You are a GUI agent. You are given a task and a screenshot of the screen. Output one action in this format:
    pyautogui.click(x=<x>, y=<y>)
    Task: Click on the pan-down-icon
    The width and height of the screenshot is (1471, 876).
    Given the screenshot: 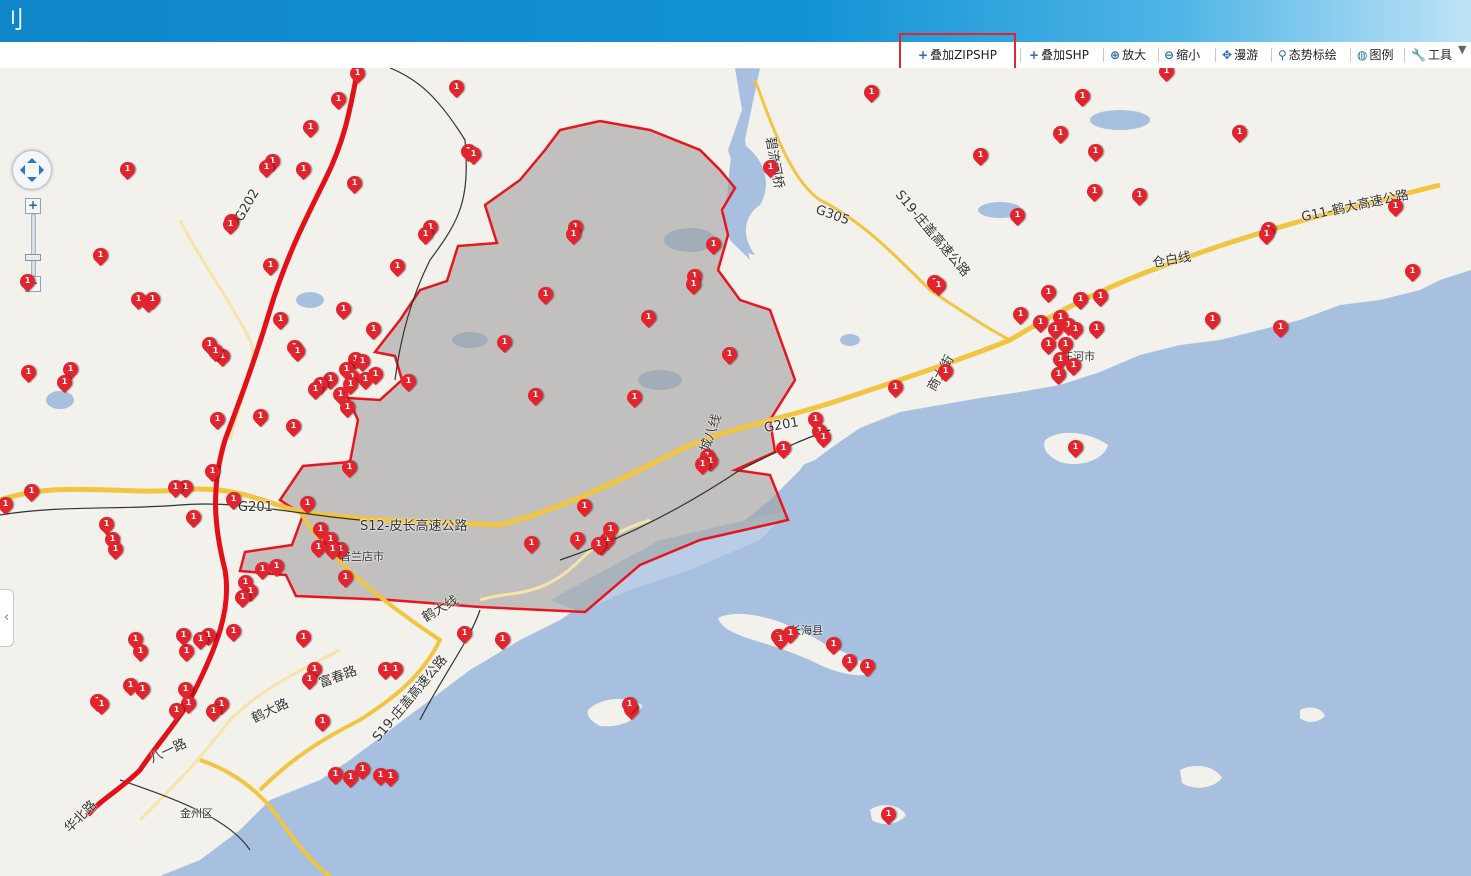 What is the action you would take?
    pyautogui.click(x=32, y=182)
    